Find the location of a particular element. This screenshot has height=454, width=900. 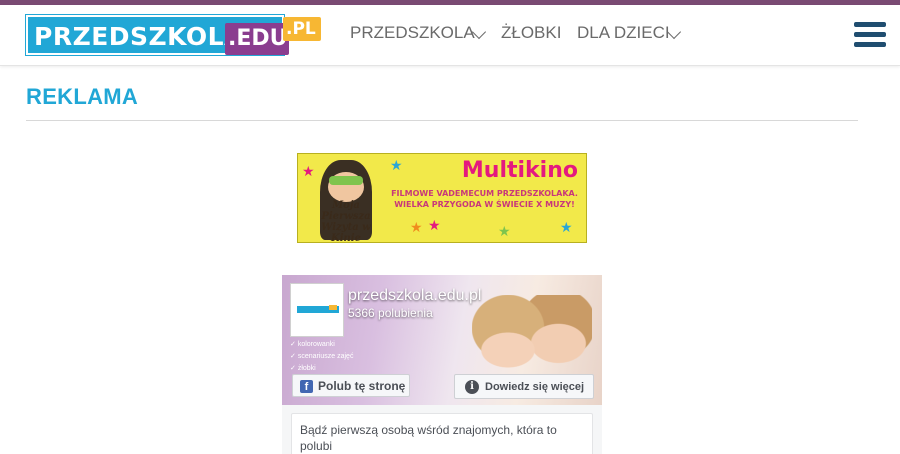

banner-brand: Multikino is located at coordinates (519, 170).